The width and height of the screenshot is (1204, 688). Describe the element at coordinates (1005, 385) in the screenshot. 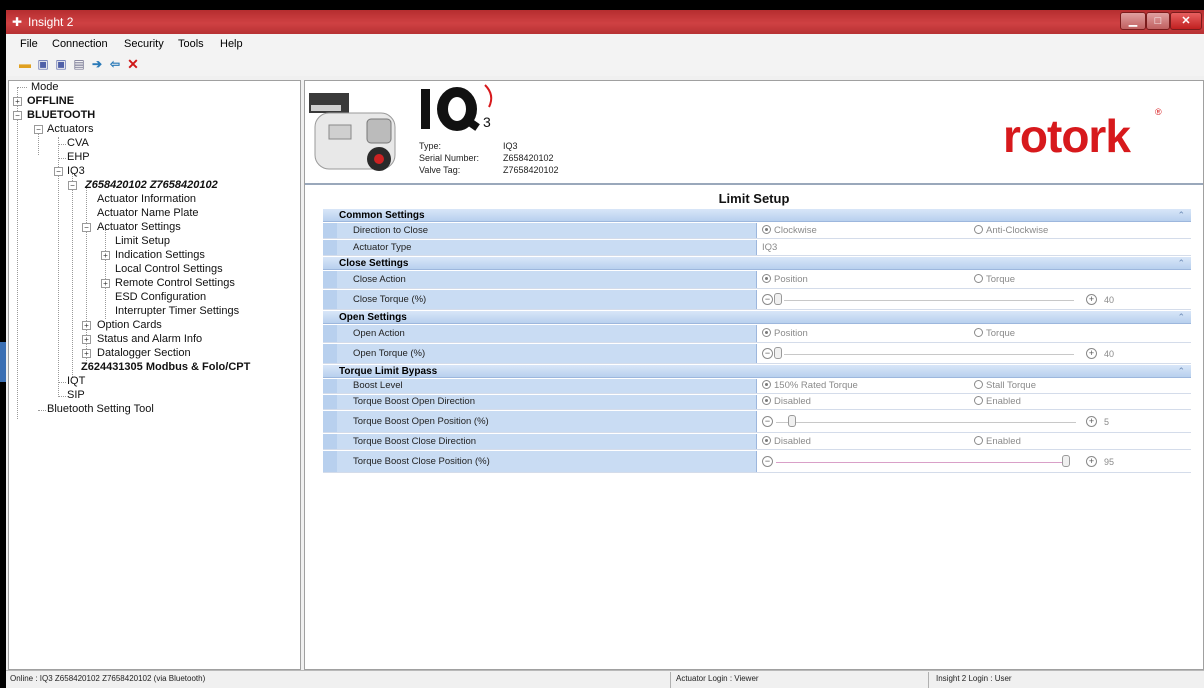

I see `radio-boost-stall: Stall Torque` at that location.